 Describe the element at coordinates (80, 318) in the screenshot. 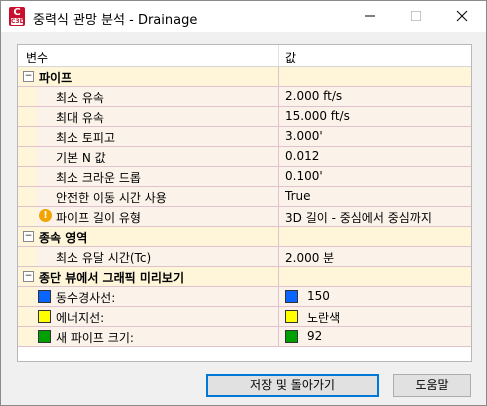

I see `prop-label: 에너지선:` at that location.